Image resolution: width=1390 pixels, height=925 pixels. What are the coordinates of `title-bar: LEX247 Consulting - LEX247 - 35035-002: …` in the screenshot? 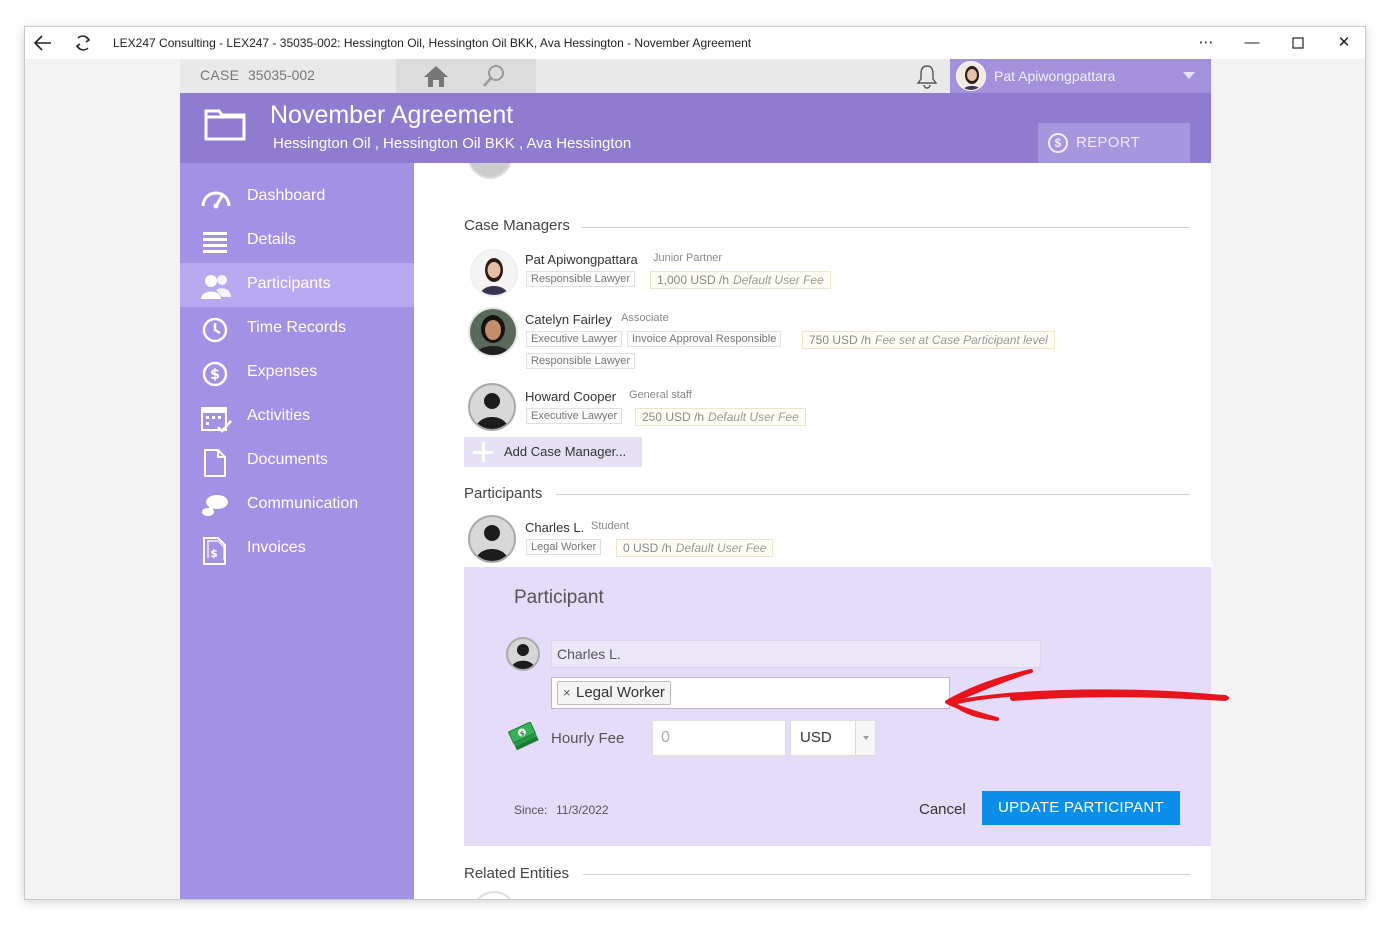 It's located at (695, 43).